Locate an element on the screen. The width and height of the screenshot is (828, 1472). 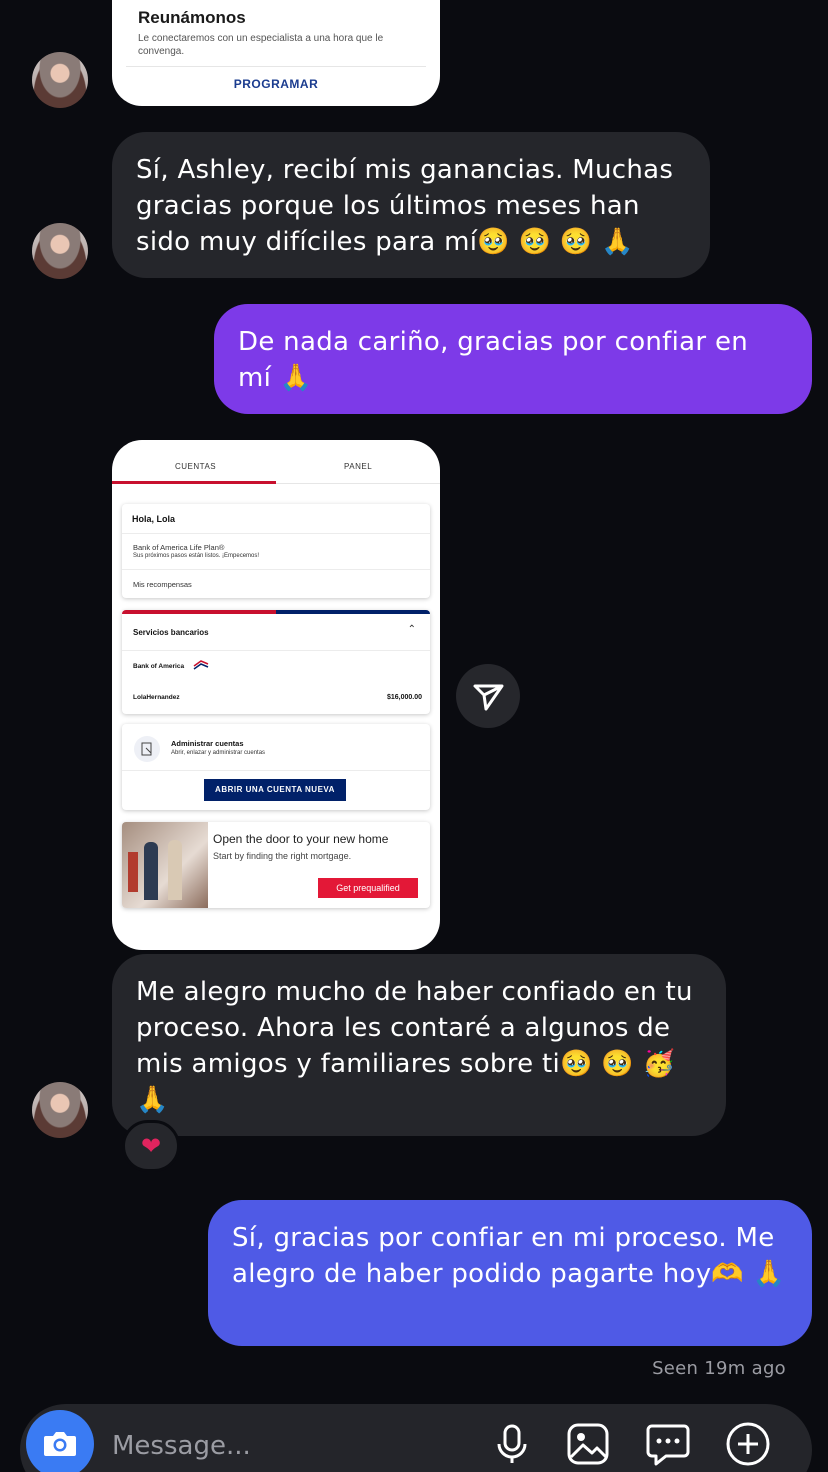
chevron-up-icon: ⌃ is located at coordinates (411, 629).